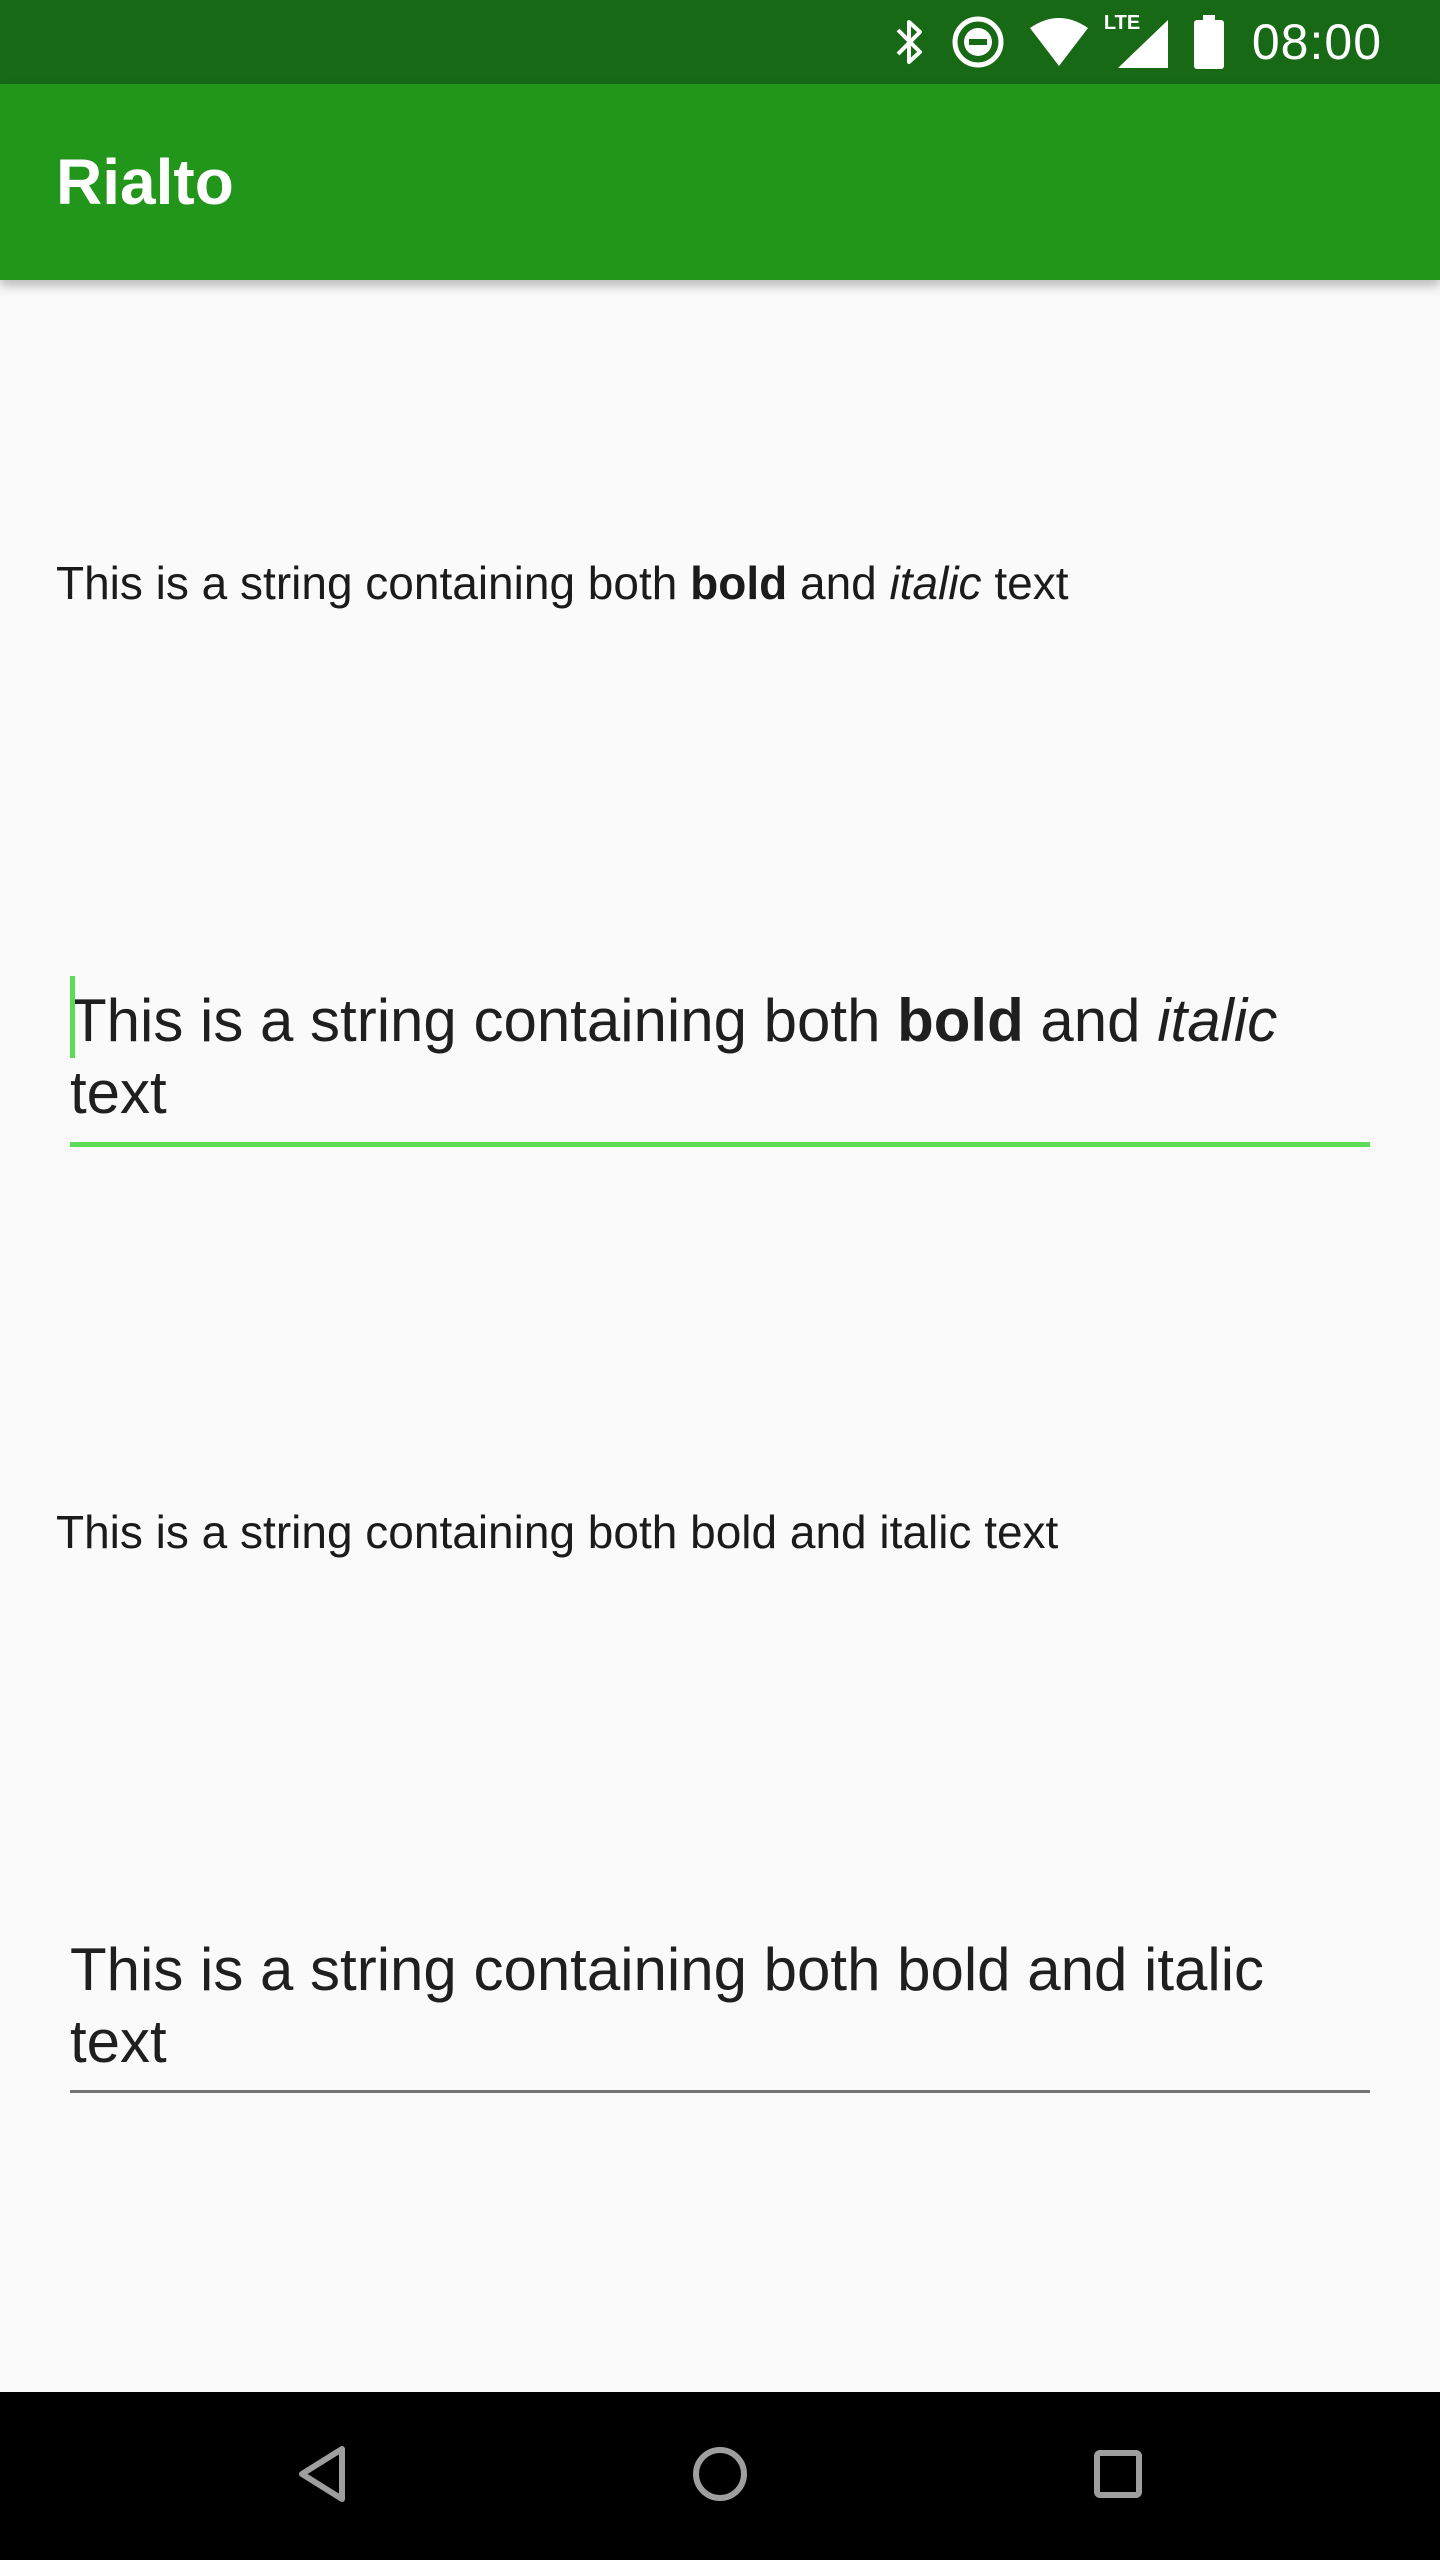  What do you see at coordinates (1316, 42) in the screenshot?
I see `status-time: 08:00` at bounding box center [1316, 42].